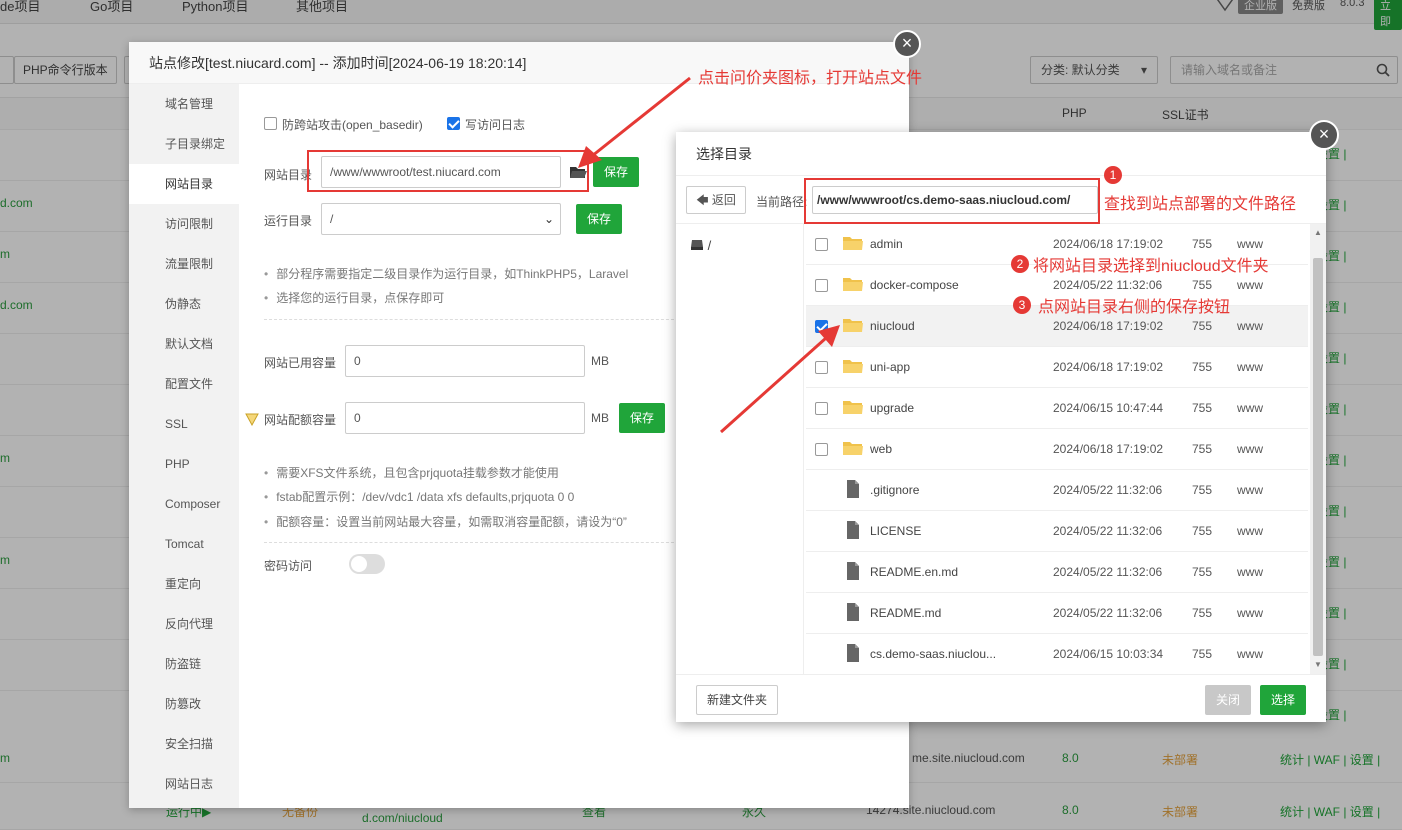  I want to click on annotation-number: 2, so click(1020, 264).